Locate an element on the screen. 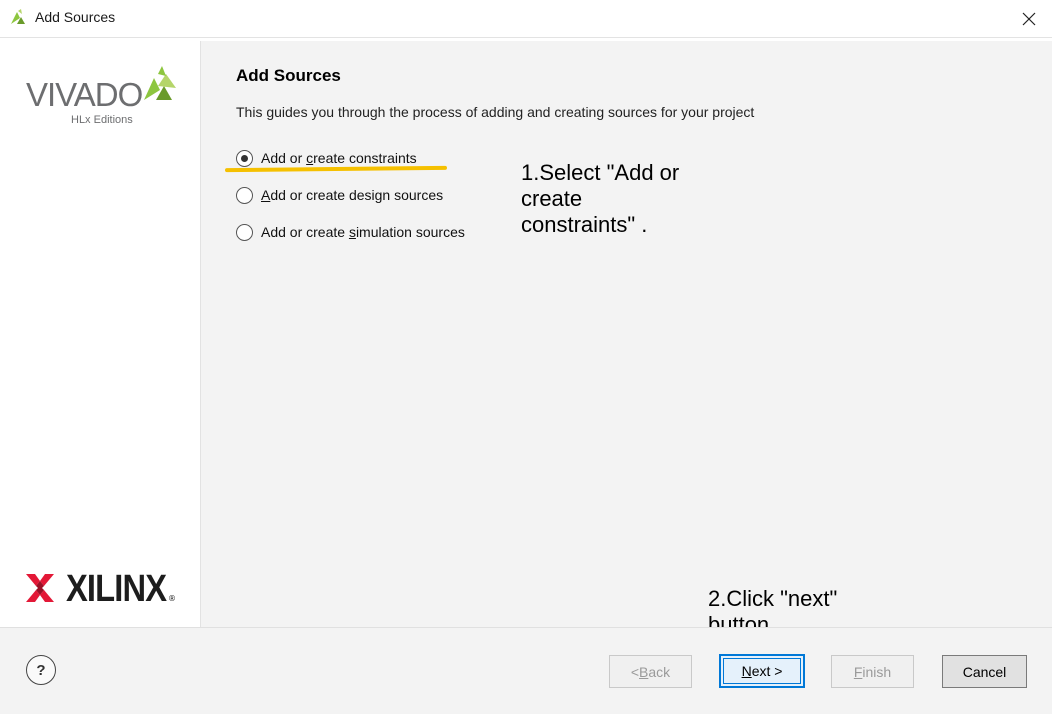  back-button: < Back is located at coordinates (650, 671).